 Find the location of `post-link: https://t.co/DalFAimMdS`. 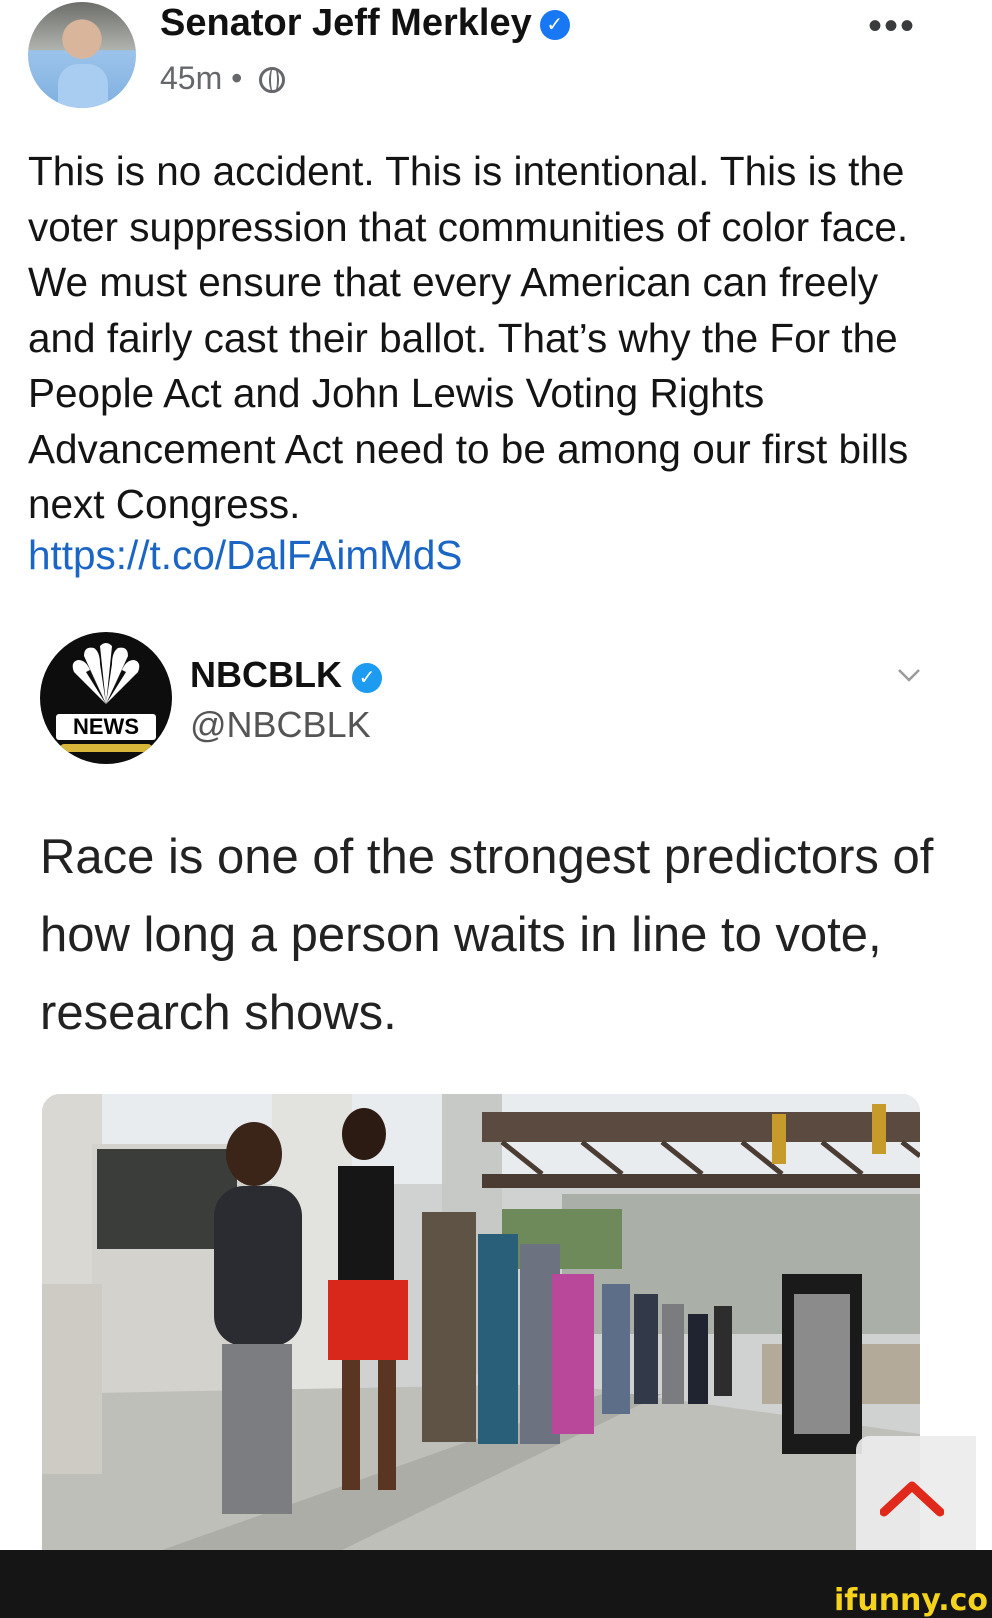

post-link: https://t.co/DalFAimMdS is located at coordinates (245, 555).